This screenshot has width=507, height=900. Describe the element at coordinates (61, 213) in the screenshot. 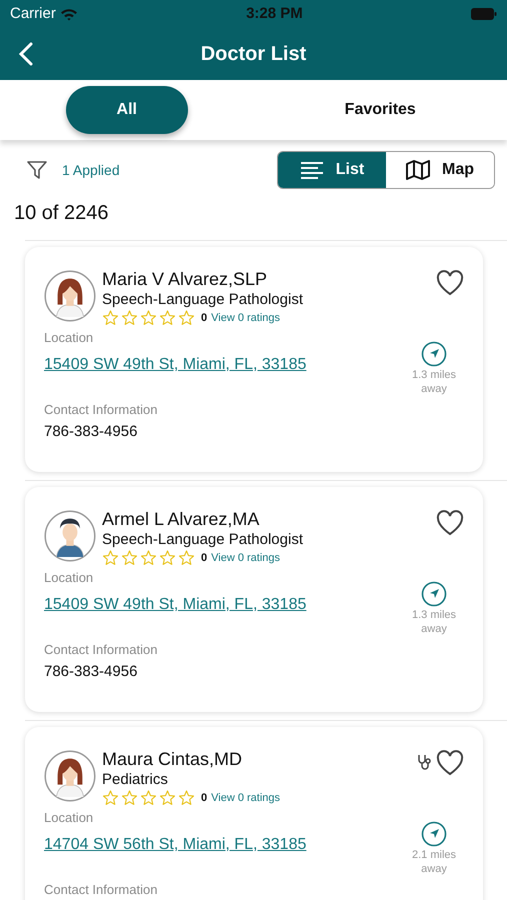

I see `result-count: 10 of 2246` at that location.